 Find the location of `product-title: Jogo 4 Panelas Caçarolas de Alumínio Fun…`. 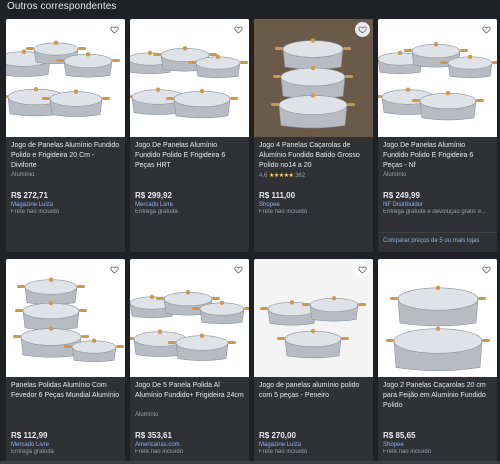

product-title: Jogo 4 Panelas Caçarolas de Alumínio Fun… is located at coordinates (313, 156).